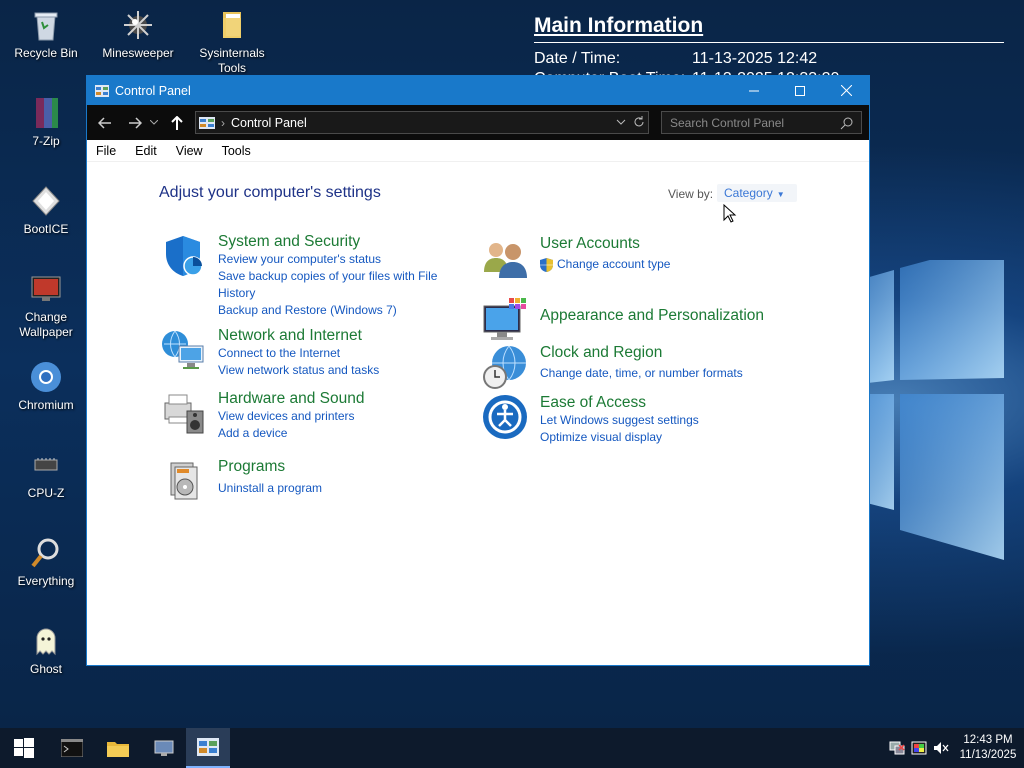 This screenshot has width=1024, height=768. I want to click on link-network-status: View network status and tasks, so click(298, 370).